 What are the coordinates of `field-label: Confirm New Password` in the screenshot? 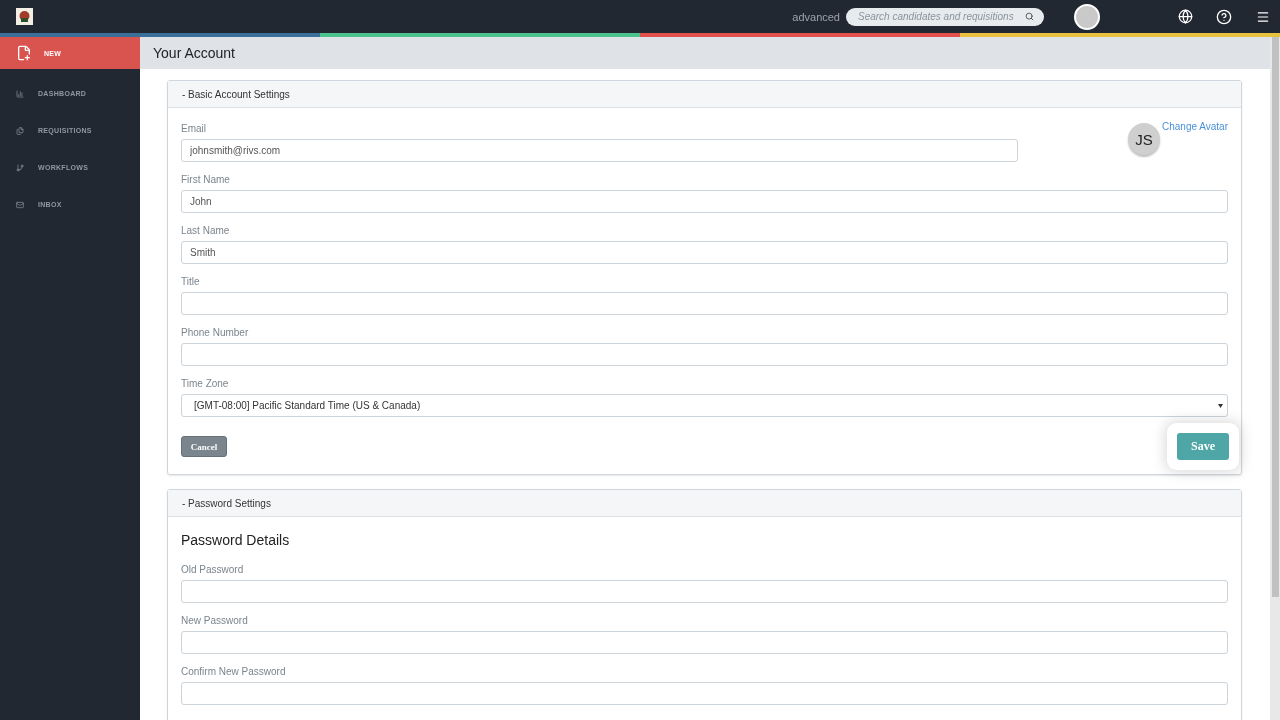 It's located at (234, 671).